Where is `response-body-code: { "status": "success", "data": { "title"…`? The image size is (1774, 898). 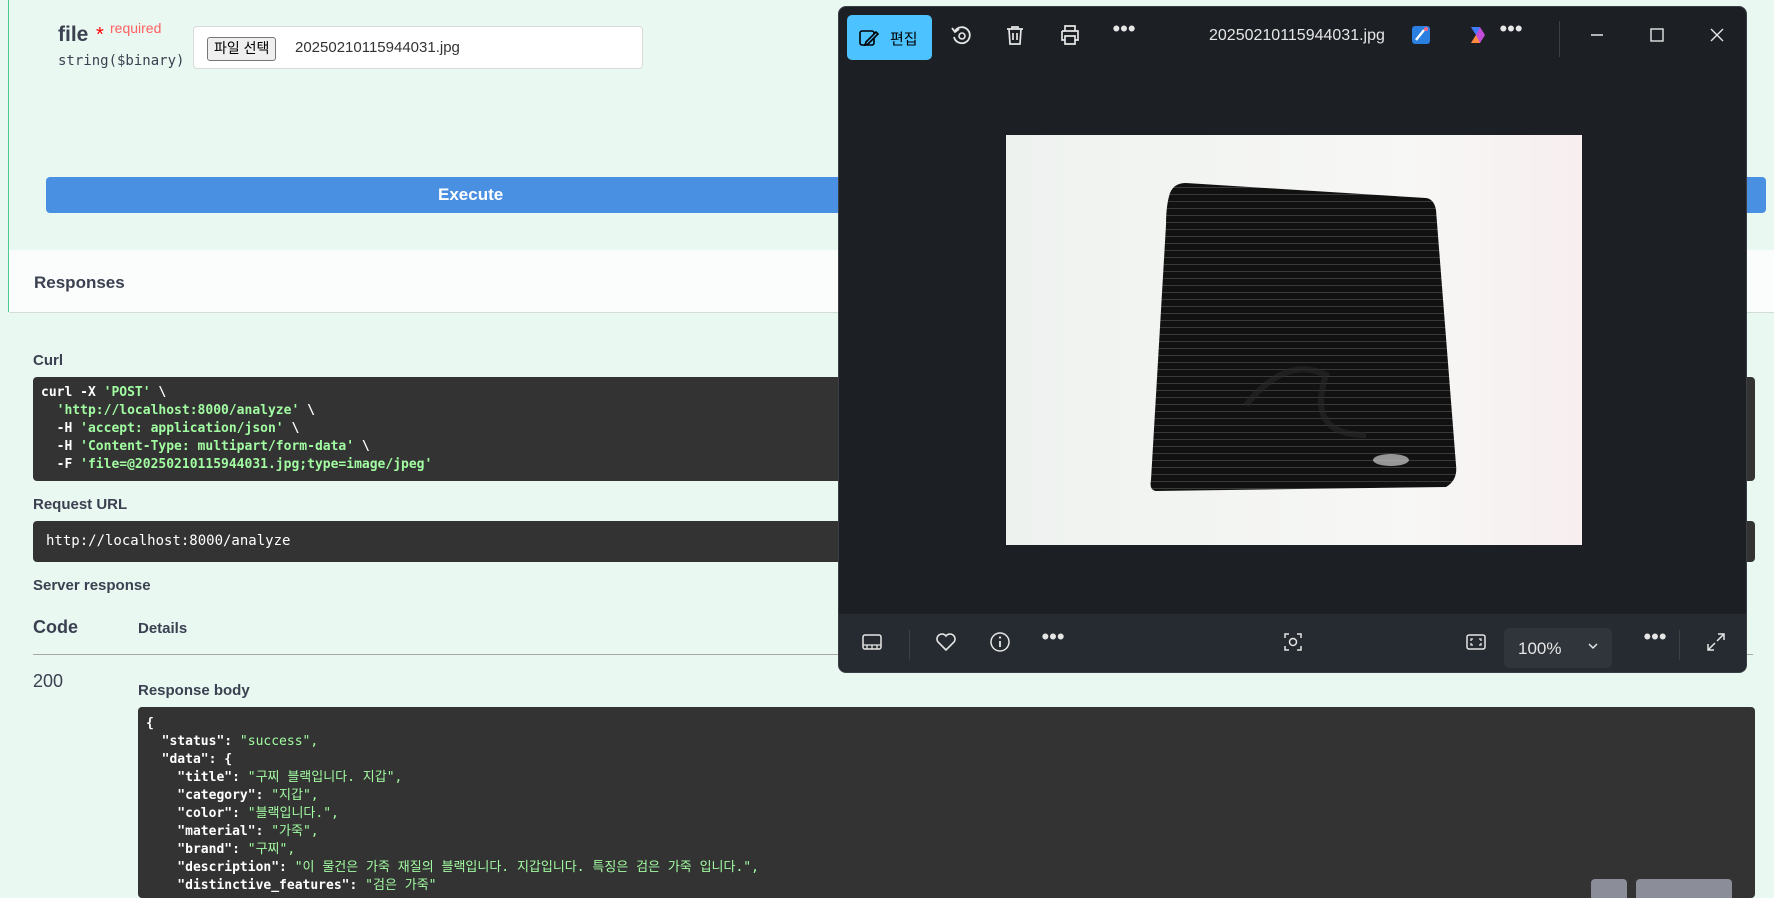 response-body-code: { "status": "success", "data": { "title"… is located at coordinates (452, 805).